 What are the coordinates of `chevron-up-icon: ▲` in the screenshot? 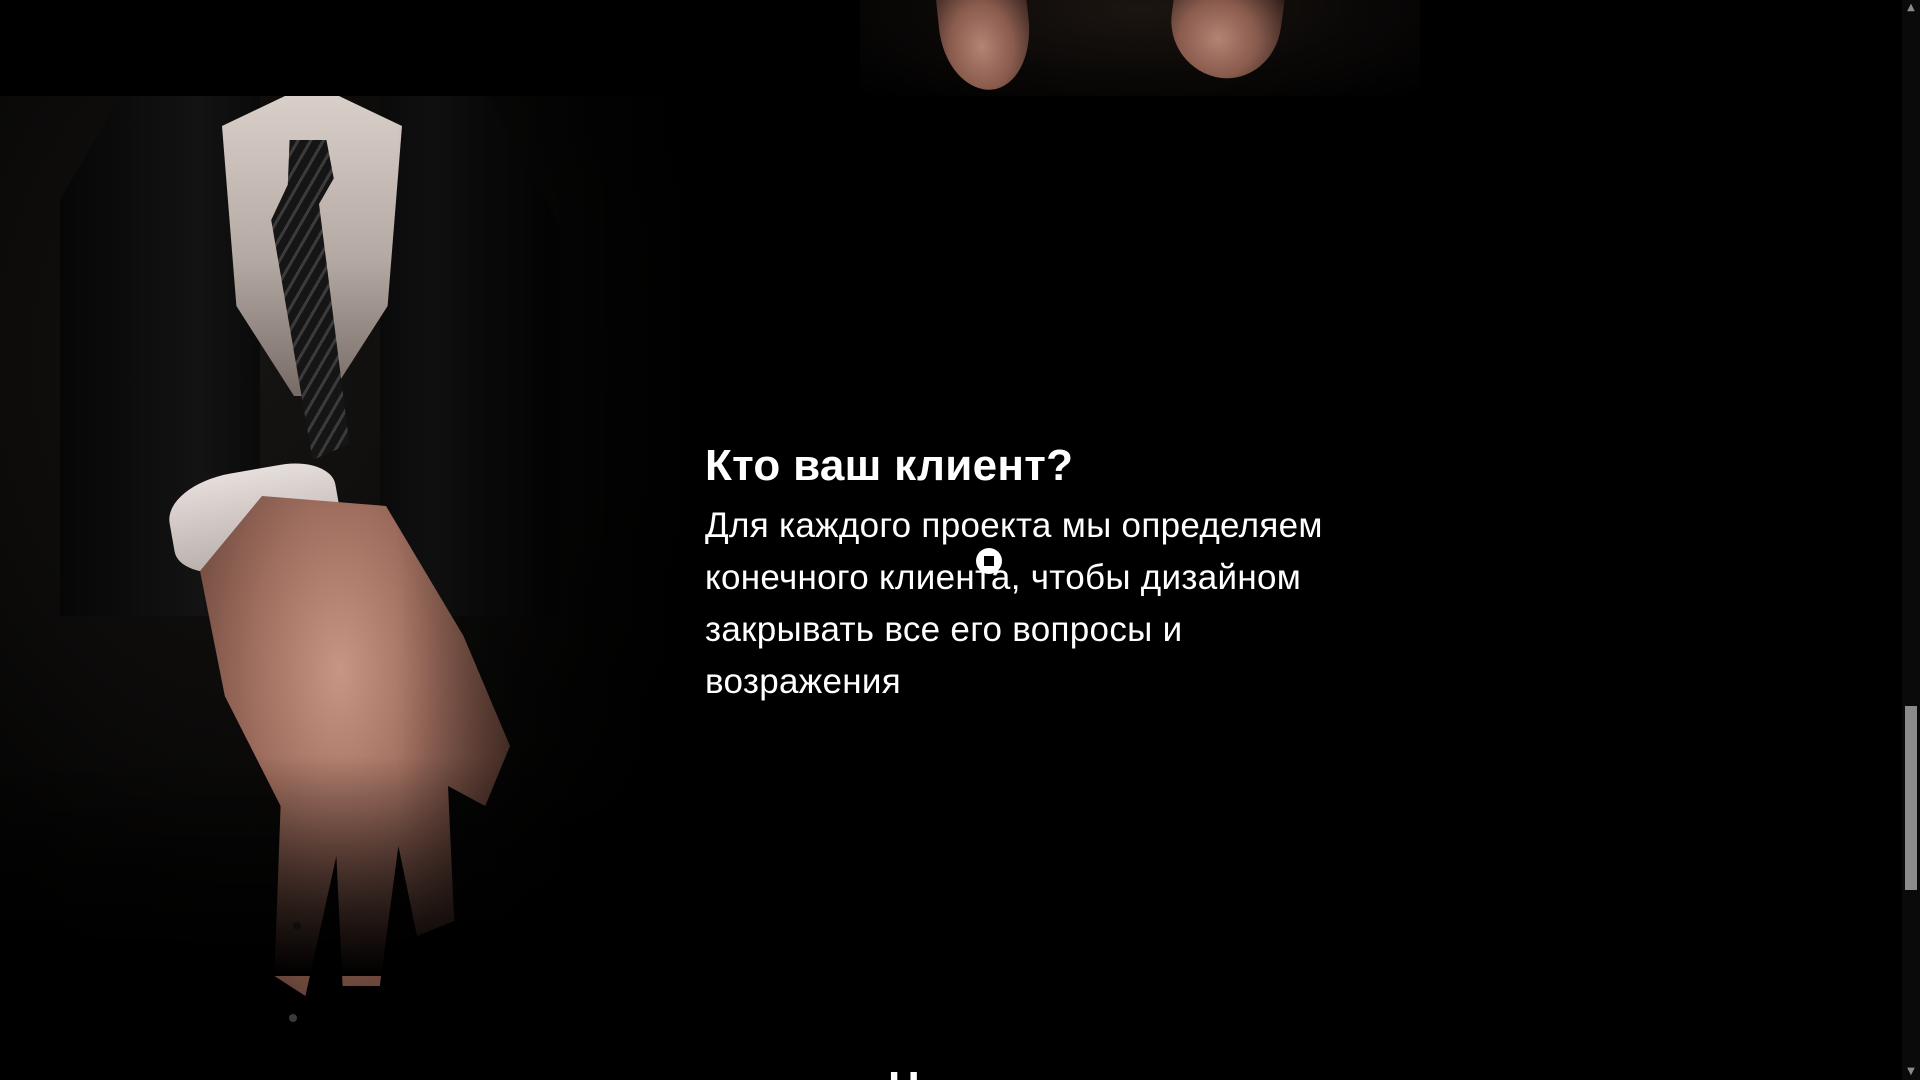 It's located at (1911, 8).